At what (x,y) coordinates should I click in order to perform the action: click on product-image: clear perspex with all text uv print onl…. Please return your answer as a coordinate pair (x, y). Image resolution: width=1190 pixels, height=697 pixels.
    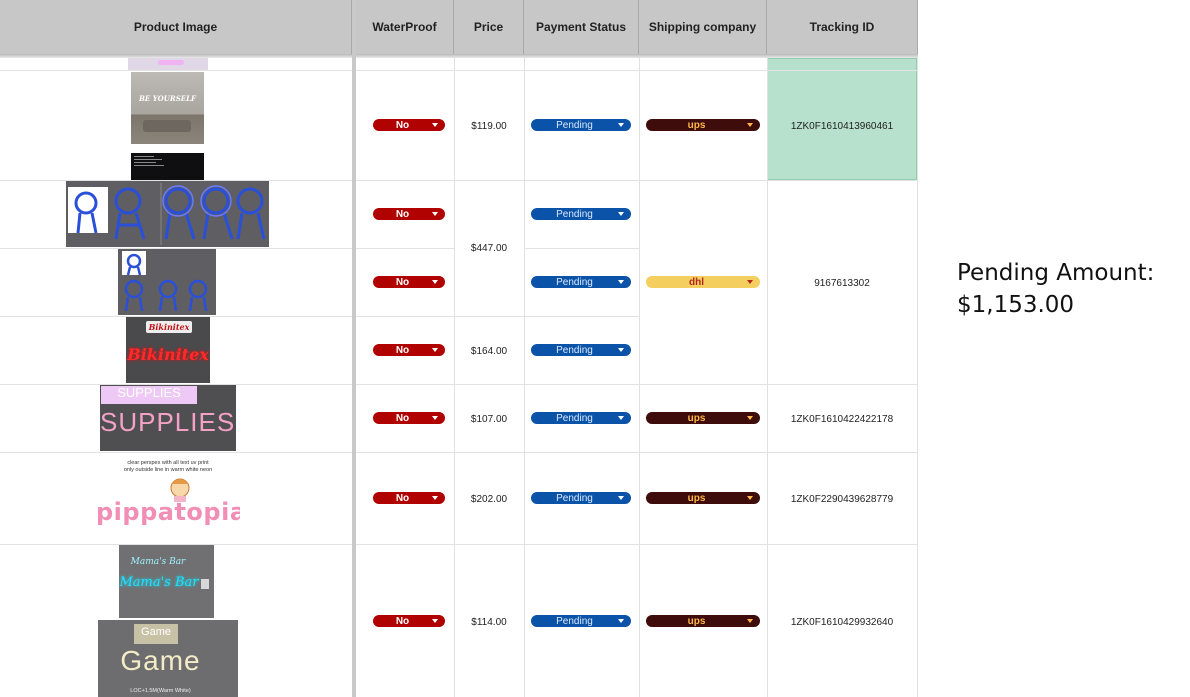
    Looking at the image, I should click on (168, 498).